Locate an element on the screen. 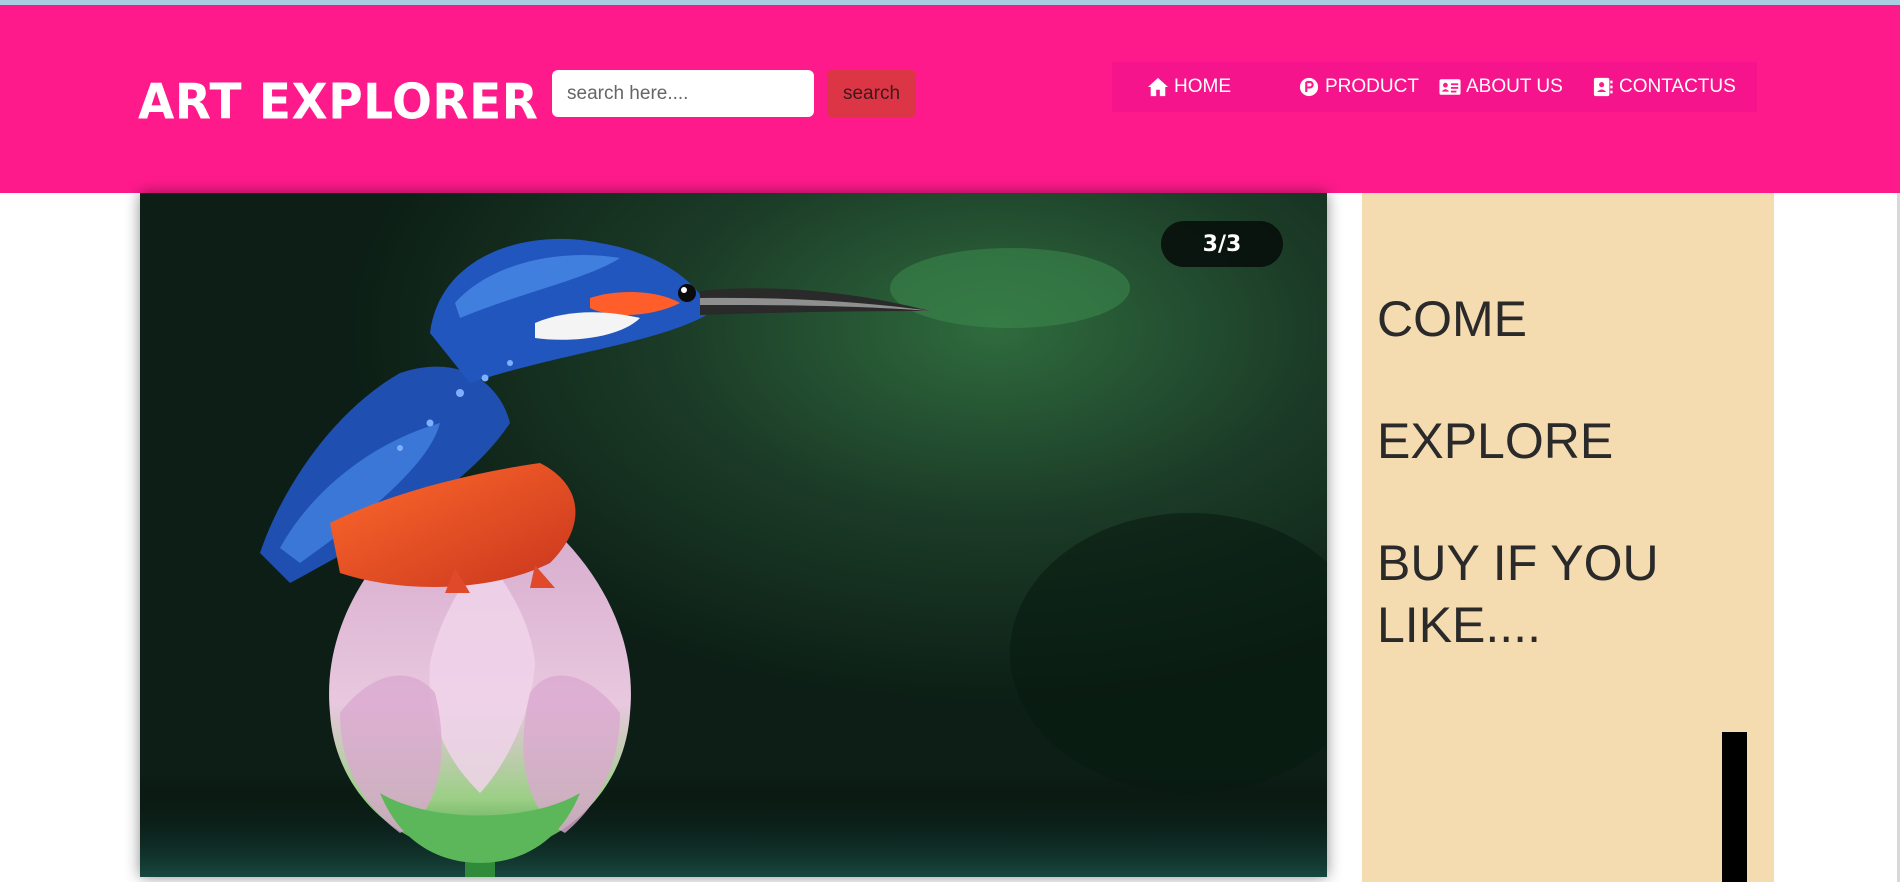 This screenshot has height=882, width=1900. search-input is located at coordinates (683, 93).